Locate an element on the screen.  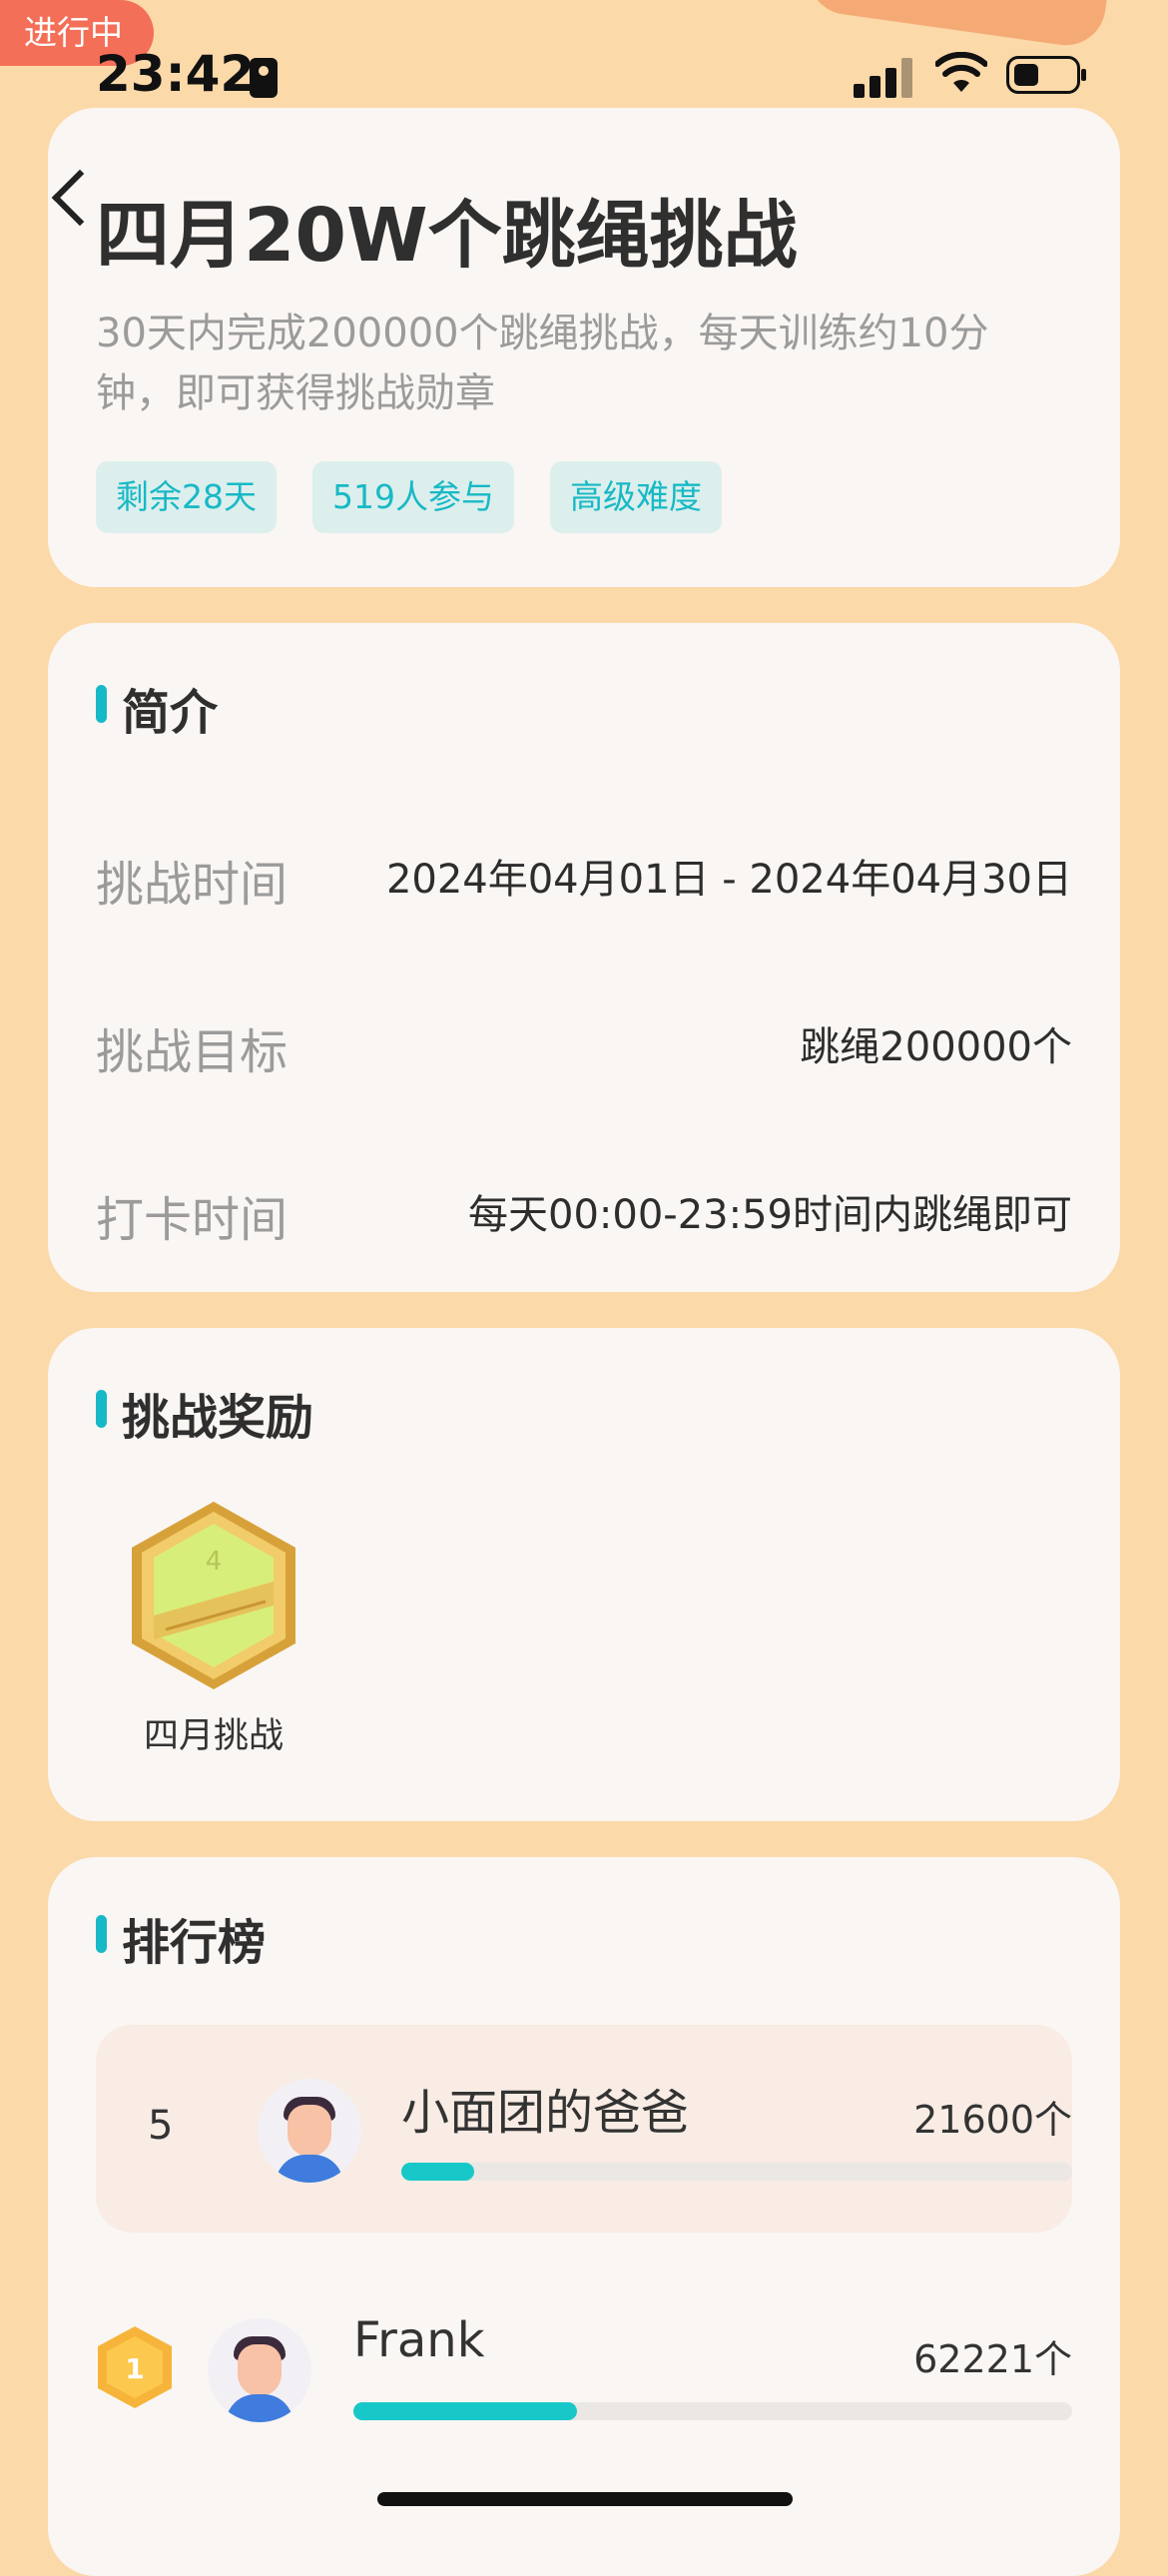
info-label: 打卡时间 is located at coordinates (192, 1220).